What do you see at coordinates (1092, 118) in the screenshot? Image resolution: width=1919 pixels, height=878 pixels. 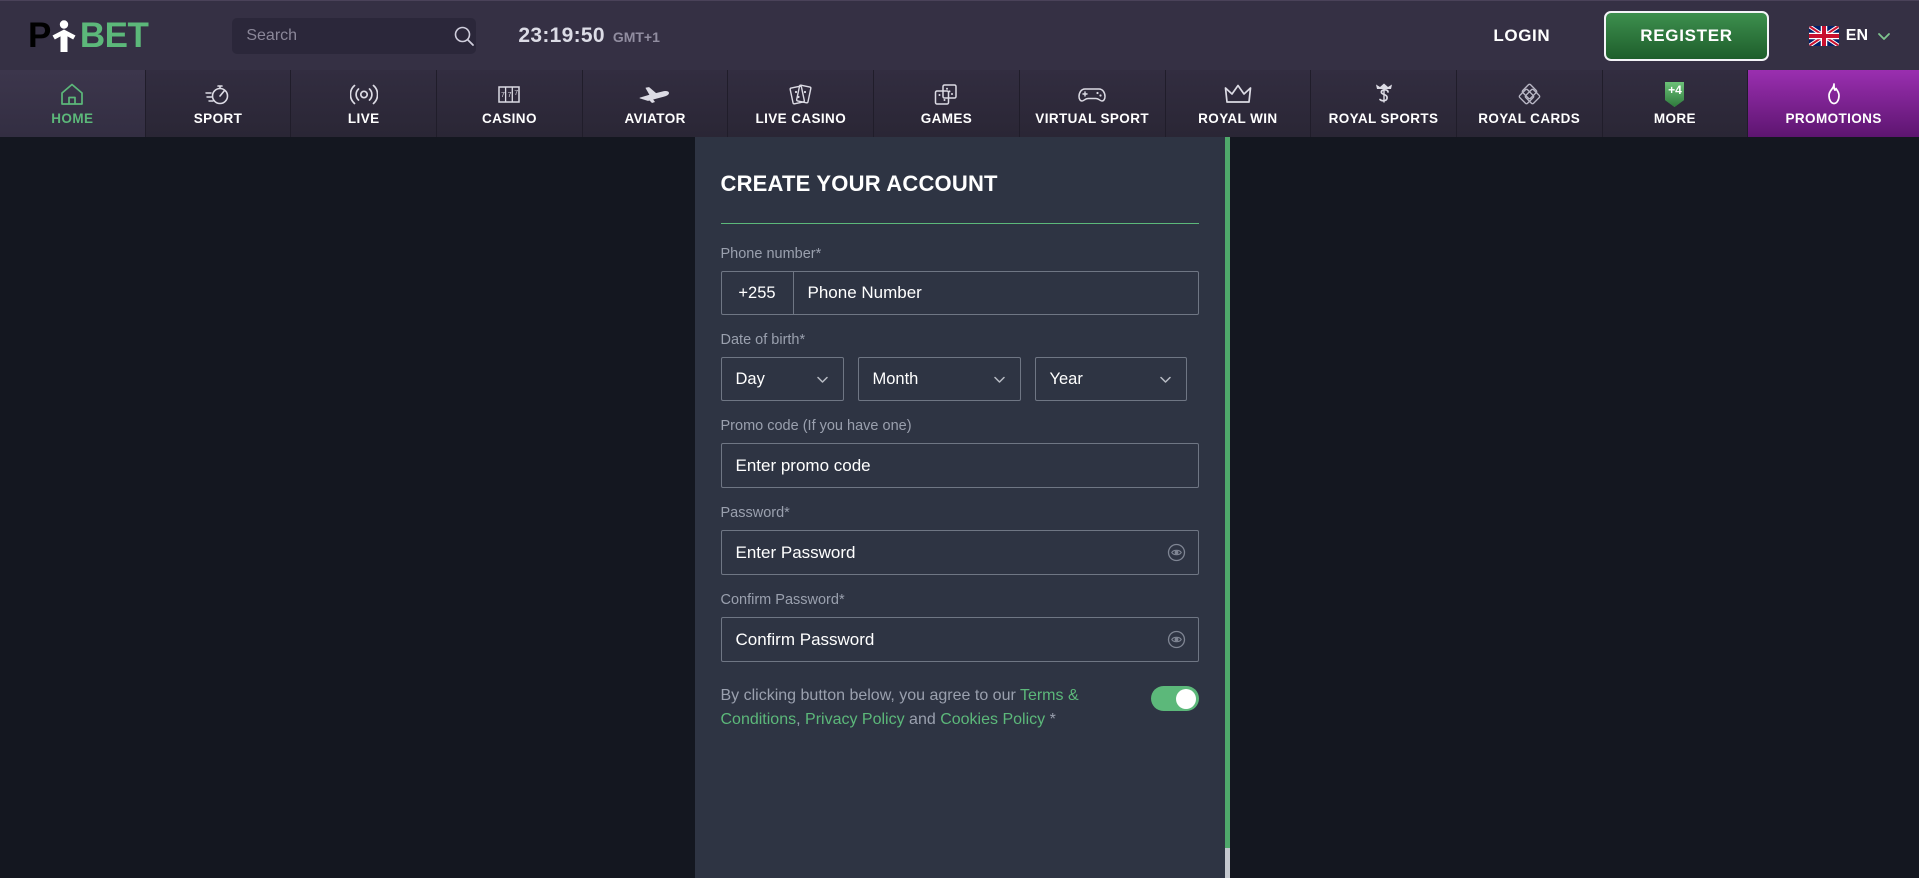 I see `nav-label-virtual-sport: VIRTUAL SPORT` at bounding box center [1092, 118].